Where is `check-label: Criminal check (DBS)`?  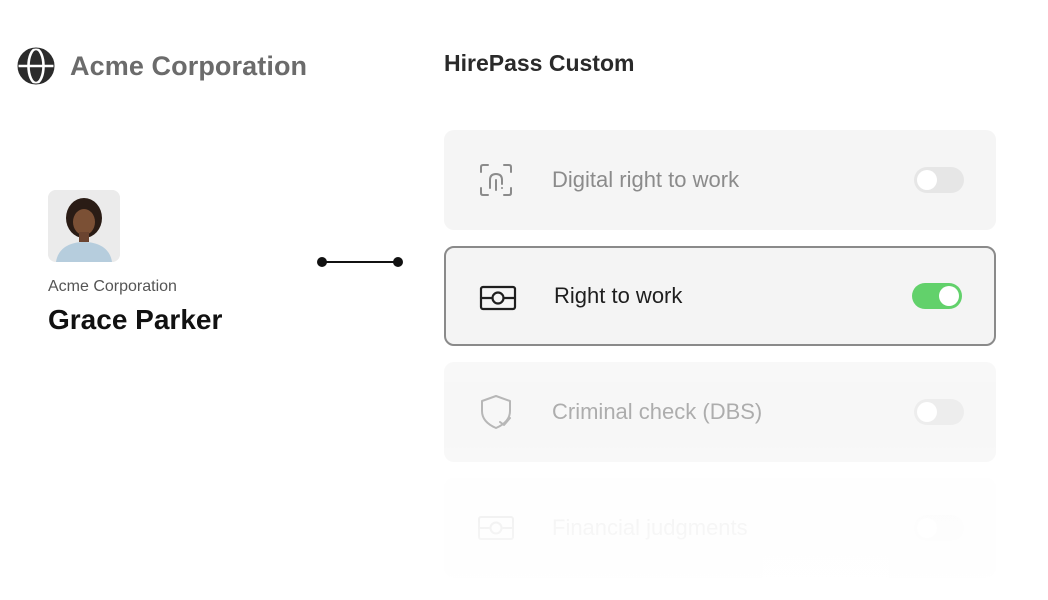 check-label: Criminal check (DBS) is located at coordinates (657, 411).